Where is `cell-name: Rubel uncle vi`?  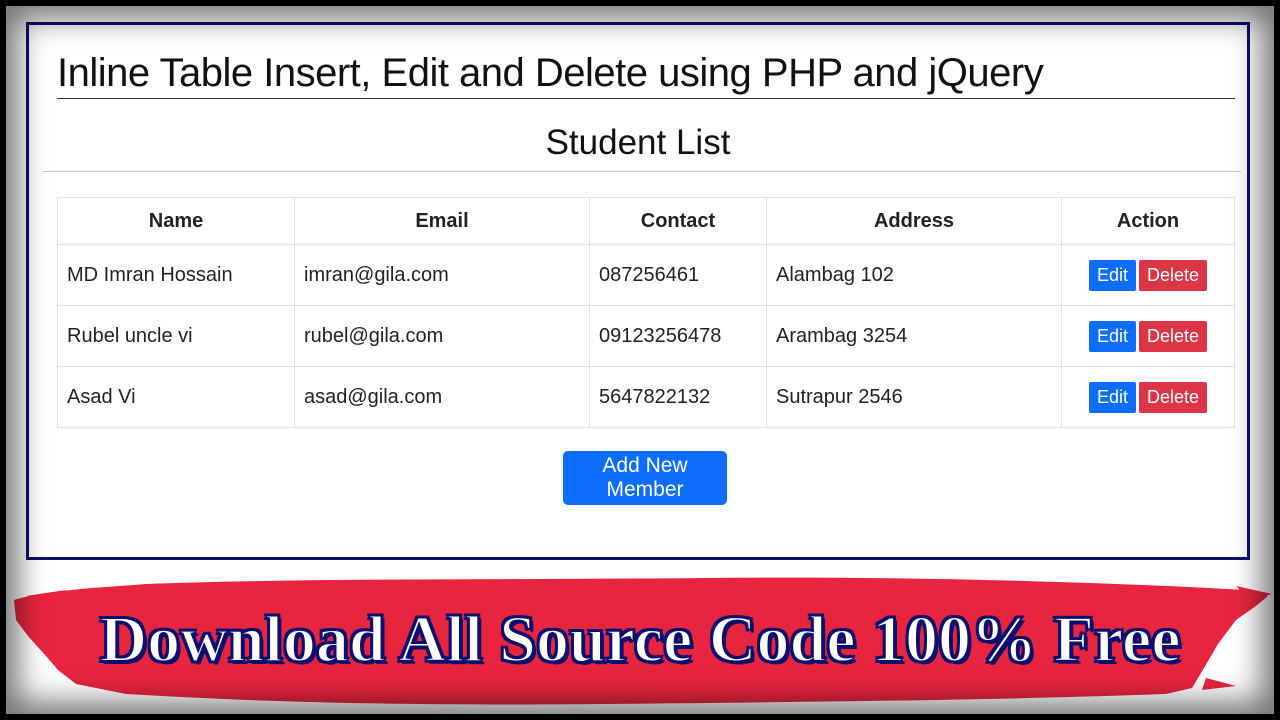 cell-name: Rubel uncle vi is located at coordinates (176, 336).